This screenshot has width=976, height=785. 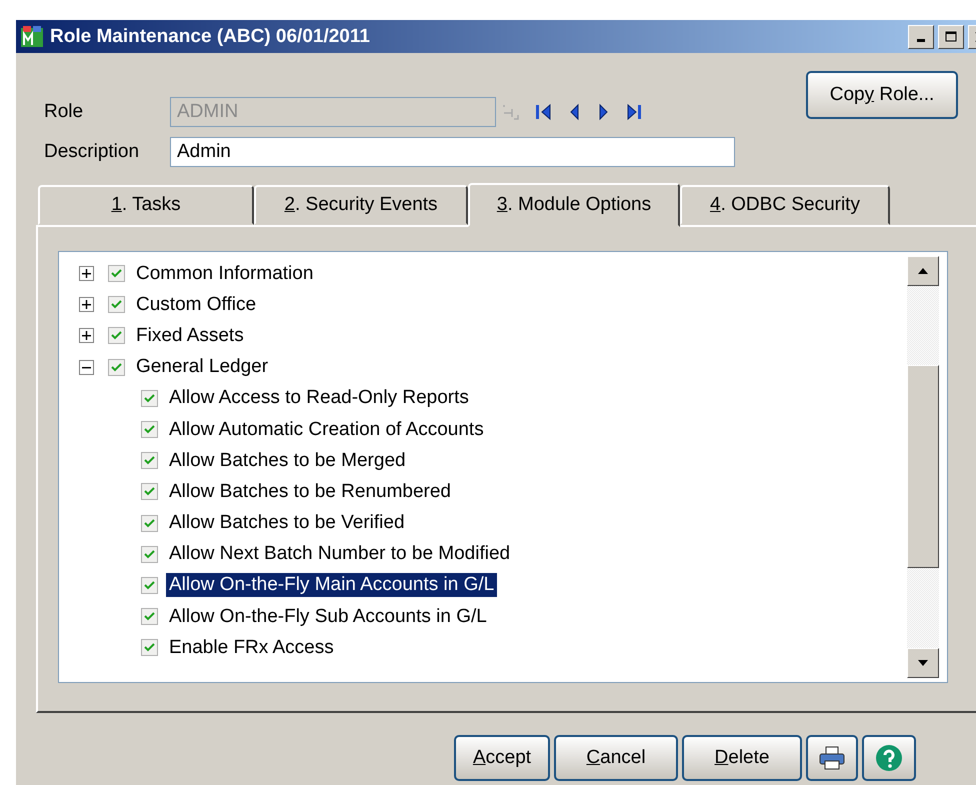 What do you see at coordinates (921, 40) in the screenshot?
I see `minimize-icon` at bounding box center [921, 40].